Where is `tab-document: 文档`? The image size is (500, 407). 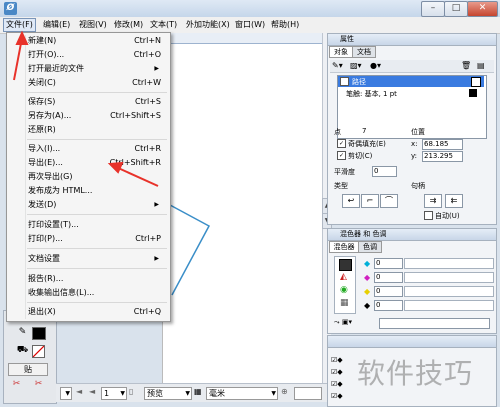
tab-document: 文档 is located at coordinates (364, 52).